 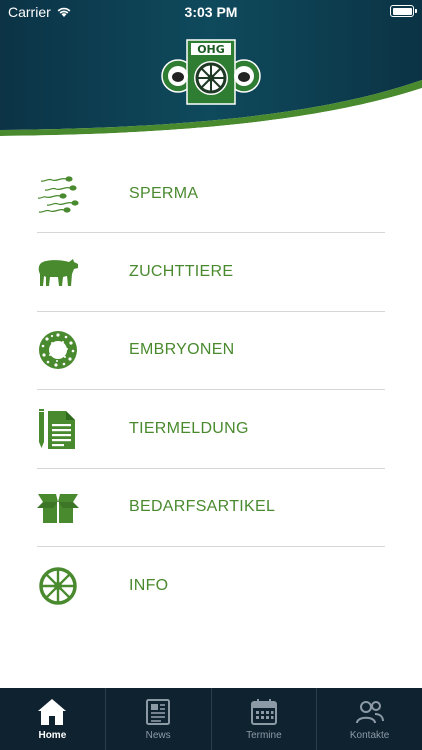 What do you see at coordinates (158, 712) in the screenshot?
I see `newspaper-icon` at bounding box center [158, 712].